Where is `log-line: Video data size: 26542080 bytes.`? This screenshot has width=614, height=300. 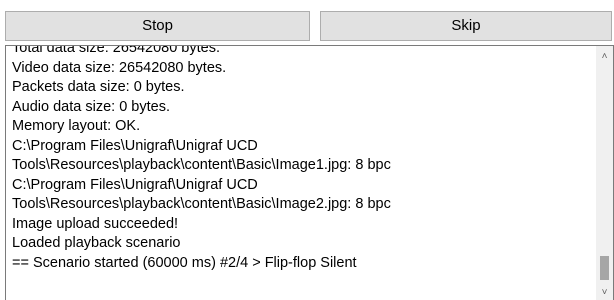
log-line: Video data size: 26542080 bytes. is located at coordinates (119, 67).